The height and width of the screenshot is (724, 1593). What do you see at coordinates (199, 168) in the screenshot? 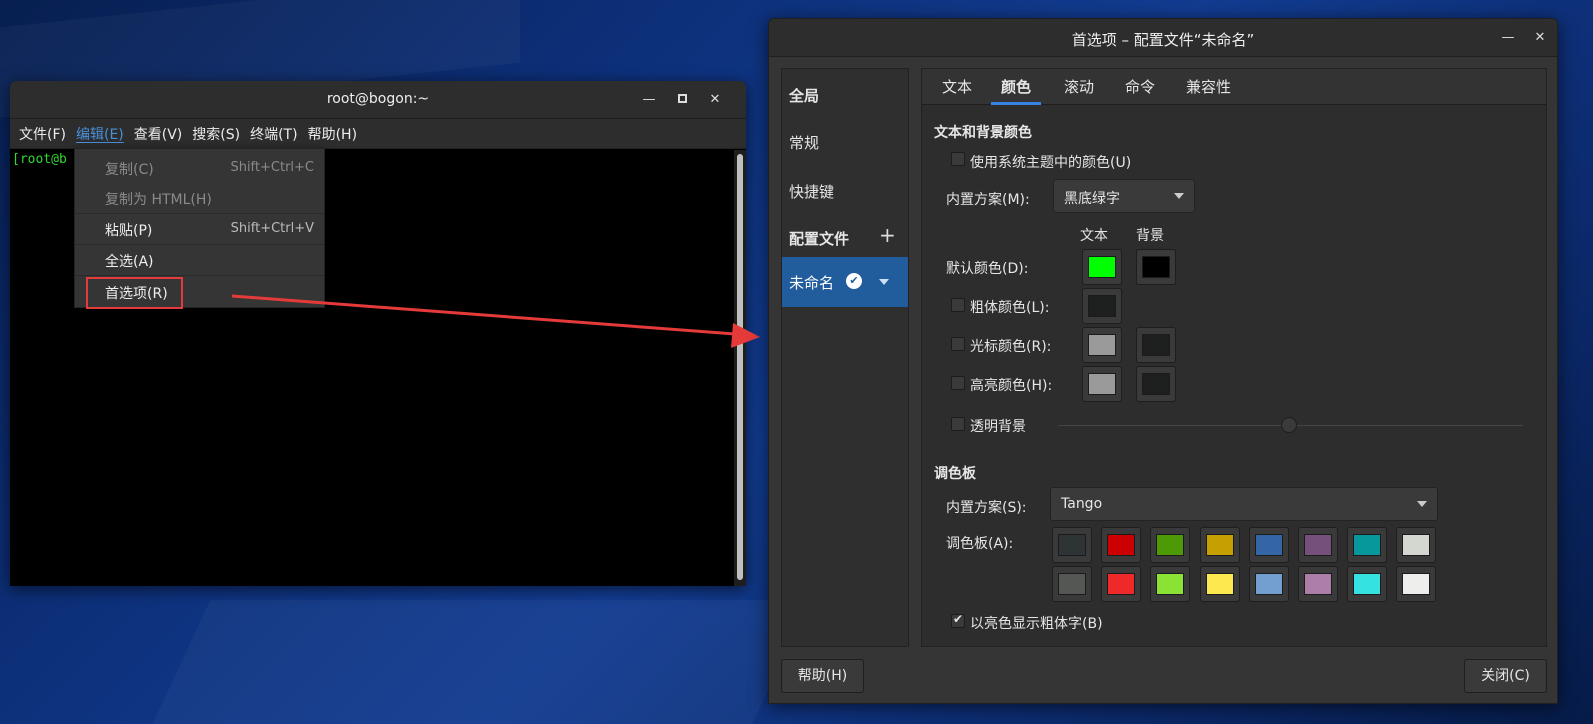
I see `menu-item-copy: 复制(C) Shift+Ctrl+C` at bounding box center [199, 168].